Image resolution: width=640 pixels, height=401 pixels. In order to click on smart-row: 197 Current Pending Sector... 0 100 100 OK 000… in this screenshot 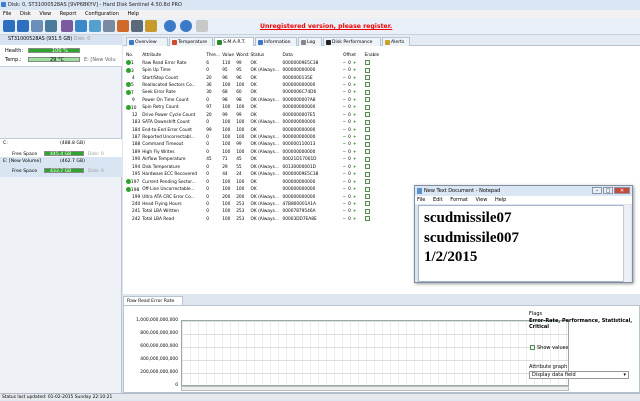, I will do `click(255, 181)`.